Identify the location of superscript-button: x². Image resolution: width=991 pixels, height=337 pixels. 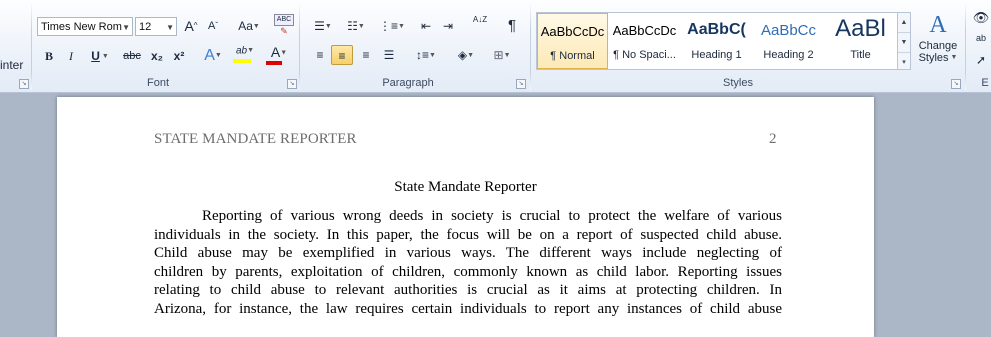
(179, 56).